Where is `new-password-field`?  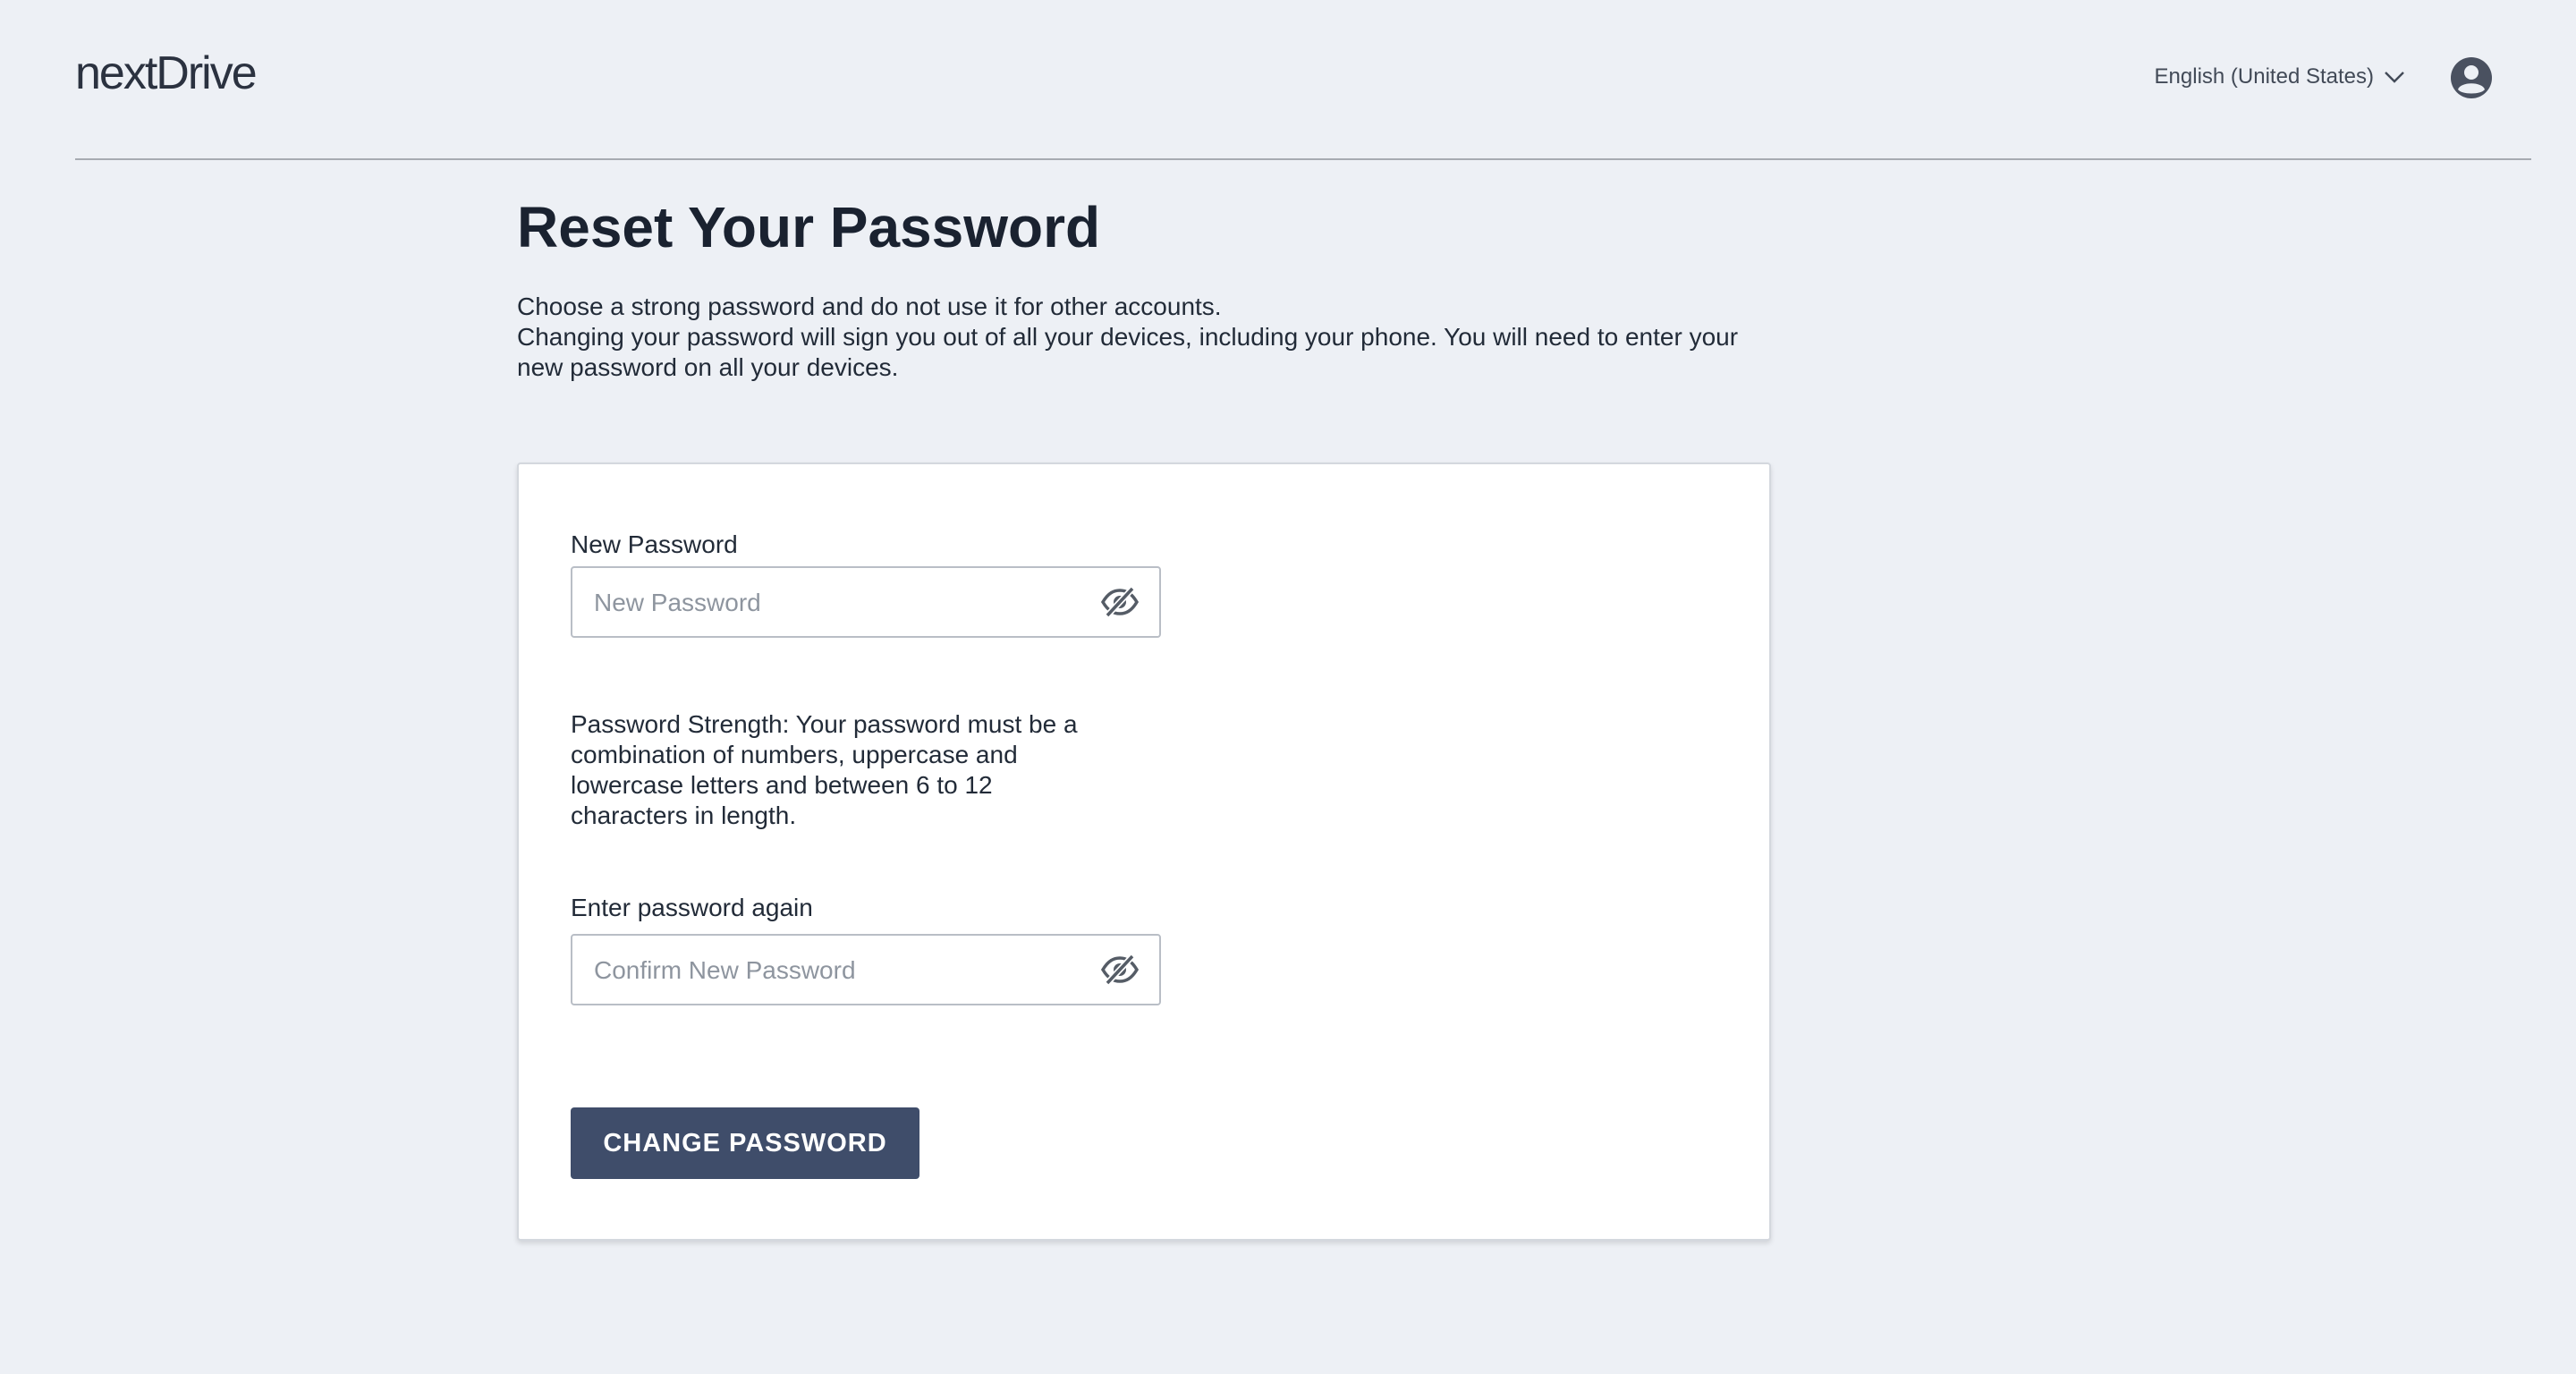 new-password-field is located at coordinates (866, 602).